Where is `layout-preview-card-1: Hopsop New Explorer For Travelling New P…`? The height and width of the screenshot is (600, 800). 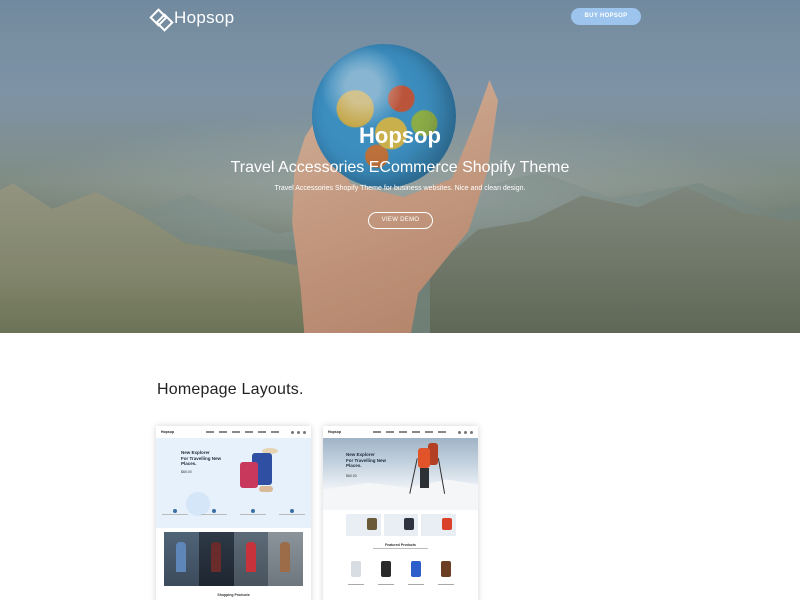
layout-preview-card-1: Hopsop New Explorer For Travelling New P… is located at coordinates (233, 513).